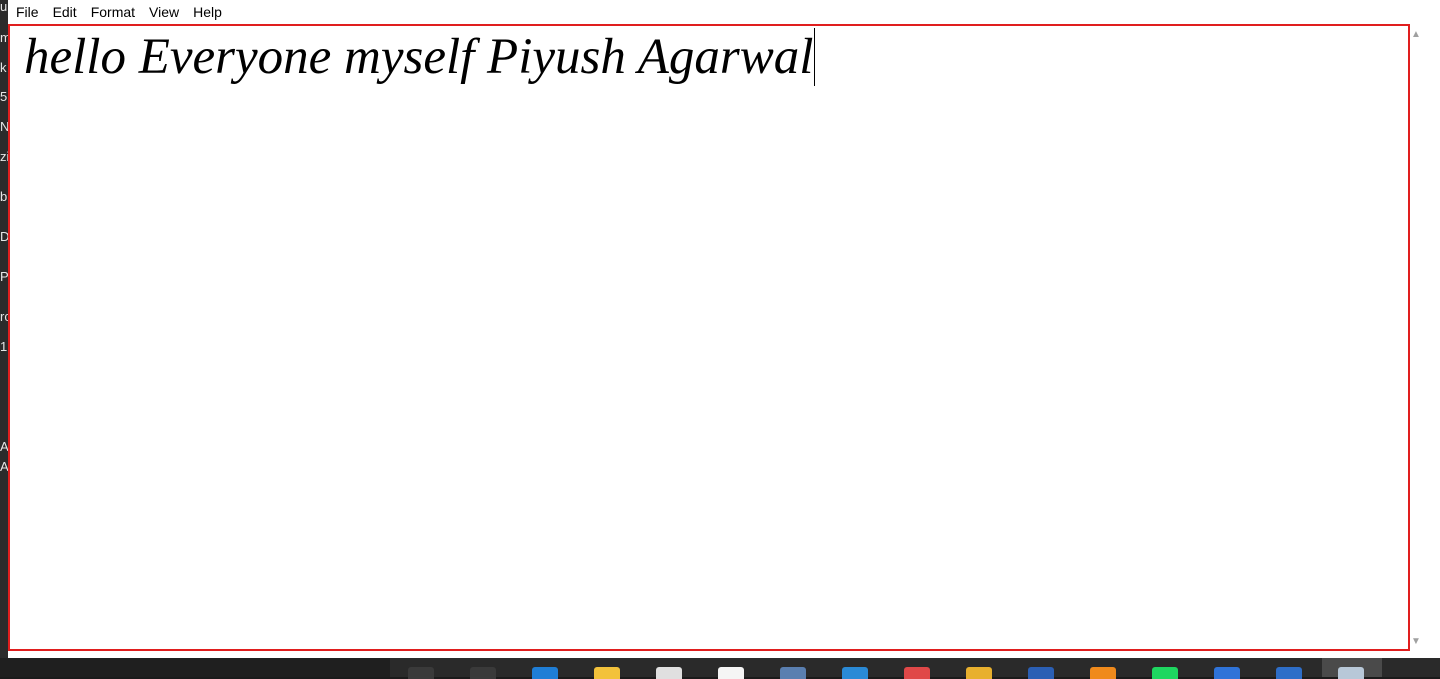 The image size is (1440, 679). Describe the element at coordinates (164, 12) in the screenshot. I see `menu-view: View` at that location.